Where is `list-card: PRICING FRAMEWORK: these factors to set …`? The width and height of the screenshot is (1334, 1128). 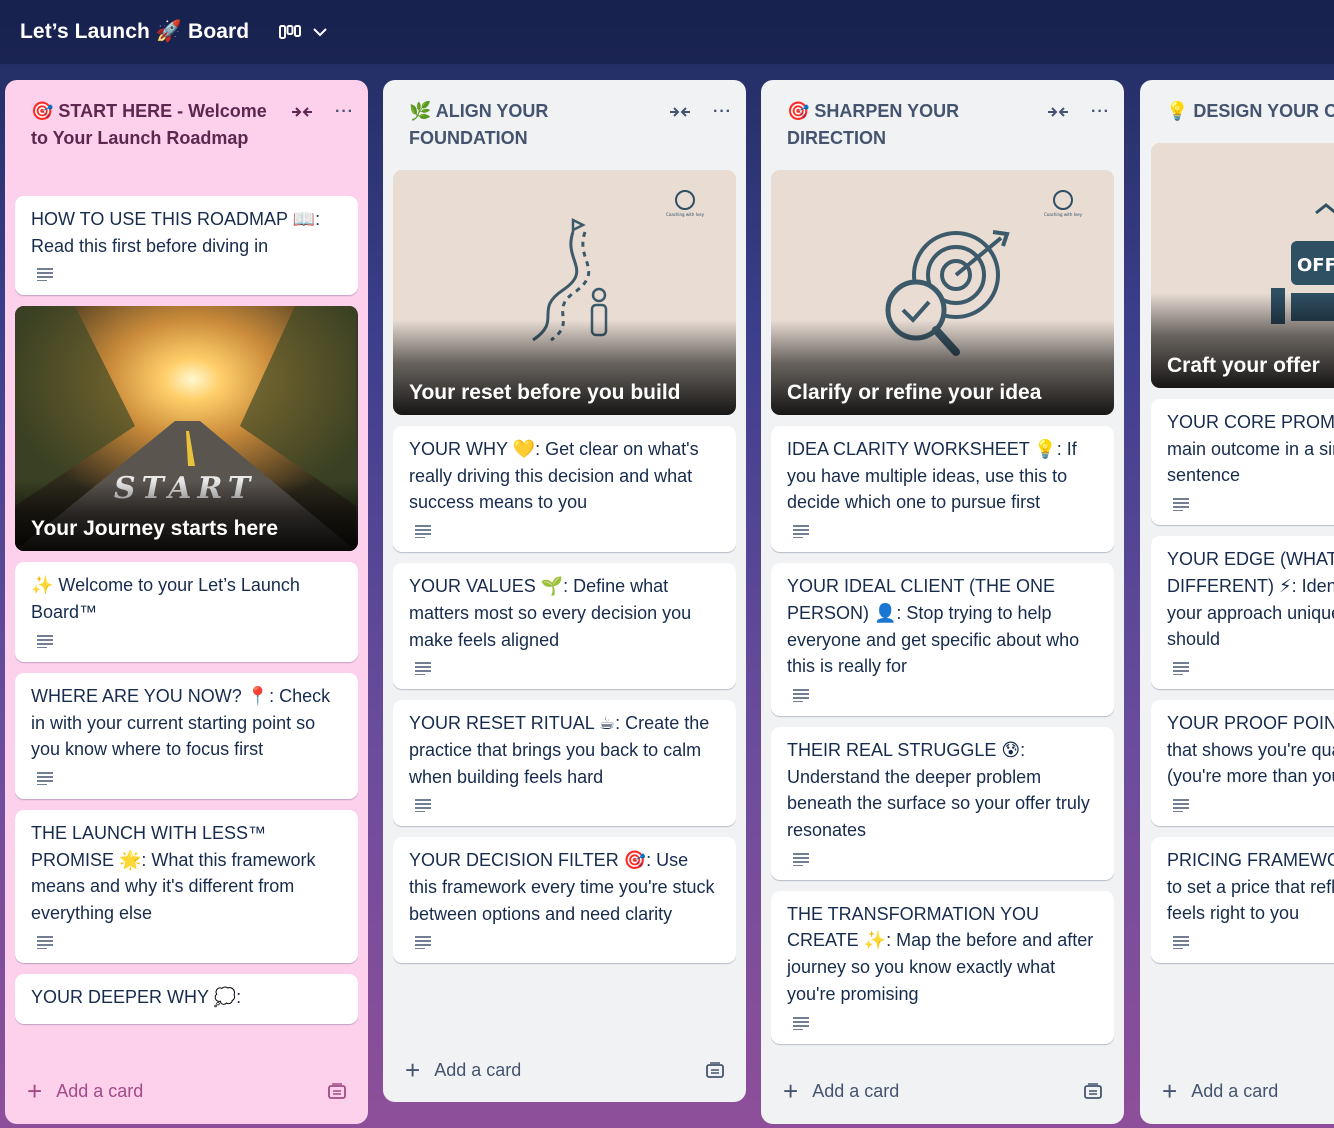 list-card: PRICING FRAMEWORK: these factors to set … is located at coordinates (1242, 900).